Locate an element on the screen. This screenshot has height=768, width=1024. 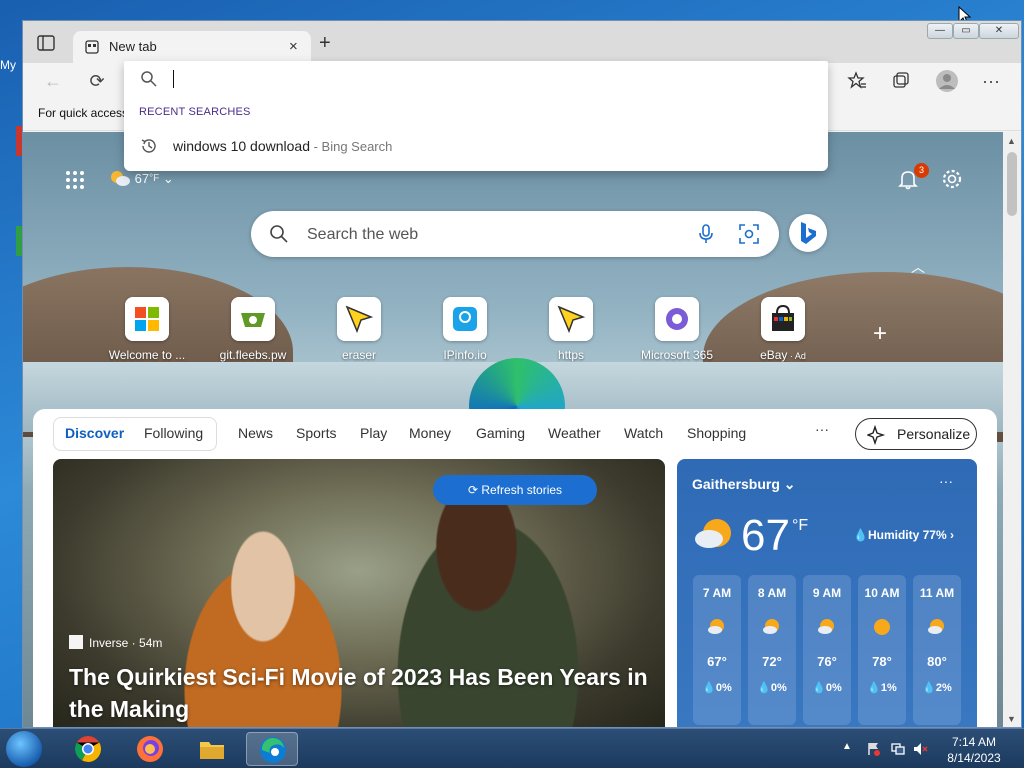
weather-widget: 67°F ⌄ is located at coordinates (141, 178).